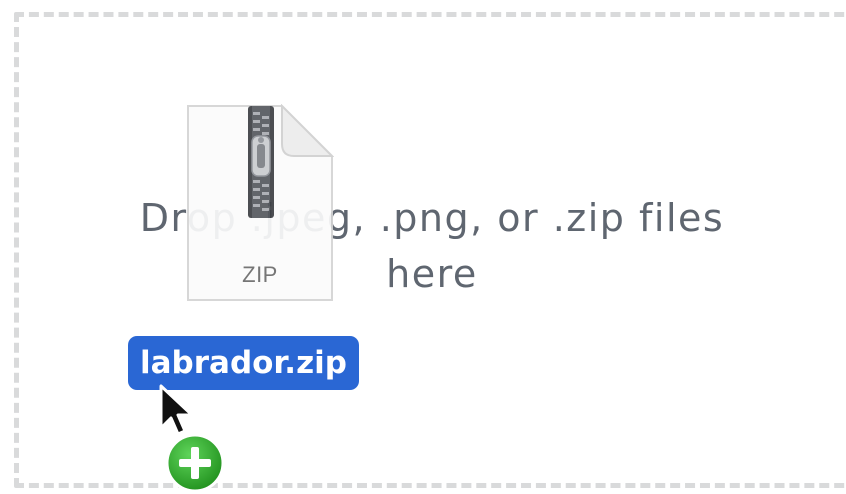  What do you see at coordinates (243, 363) in the screenshot?
I see `dragged-file-name: labrador.zip` at bounding box center [243, 363].